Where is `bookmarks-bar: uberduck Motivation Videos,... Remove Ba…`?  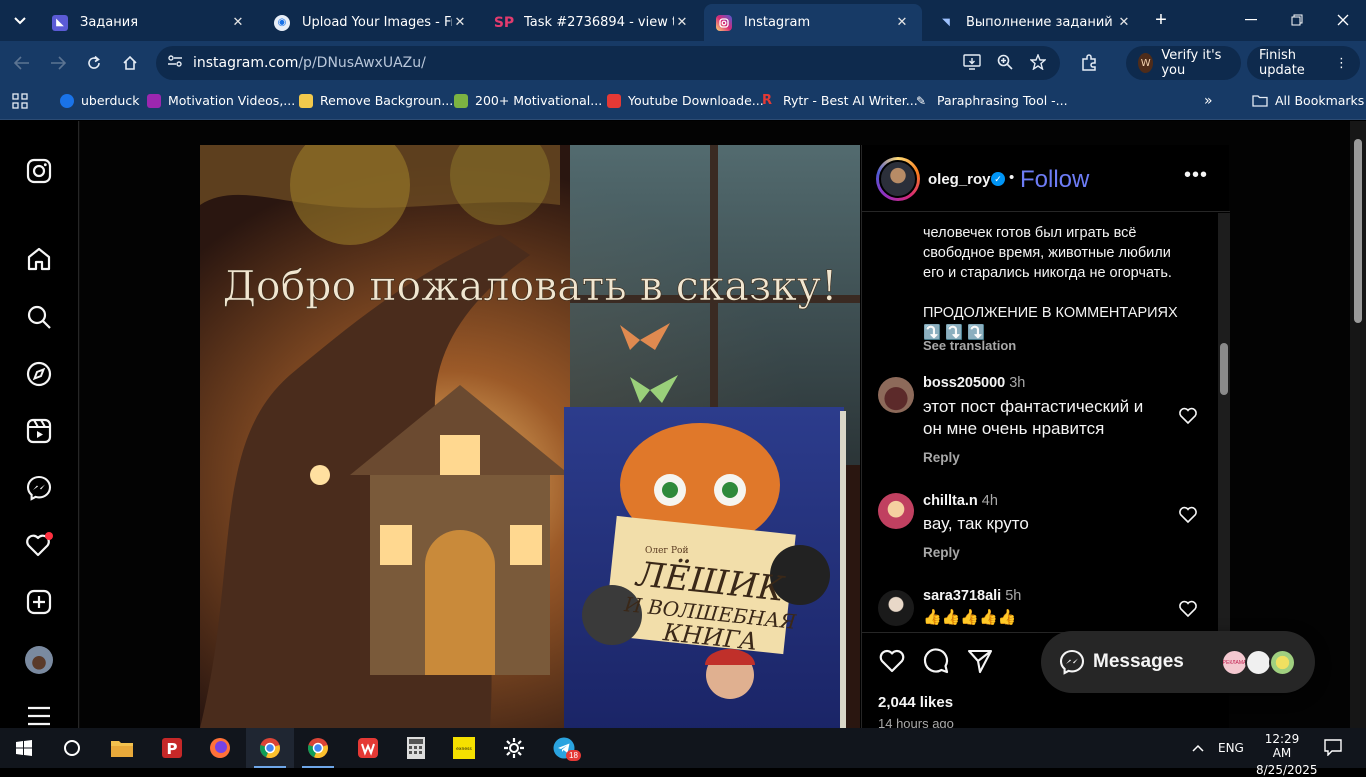 bookmarks-bar: uberduck Motivation Videos,... Remove Ba… is located at coordinates (683, 102).